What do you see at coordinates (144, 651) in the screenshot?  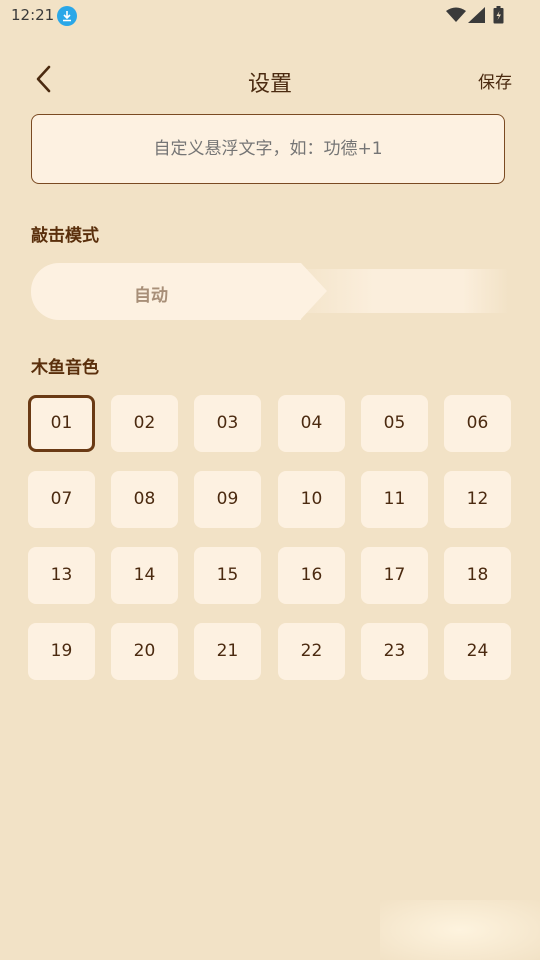 I see `sound-tile-20: 20` at bounding box center [144, 651].